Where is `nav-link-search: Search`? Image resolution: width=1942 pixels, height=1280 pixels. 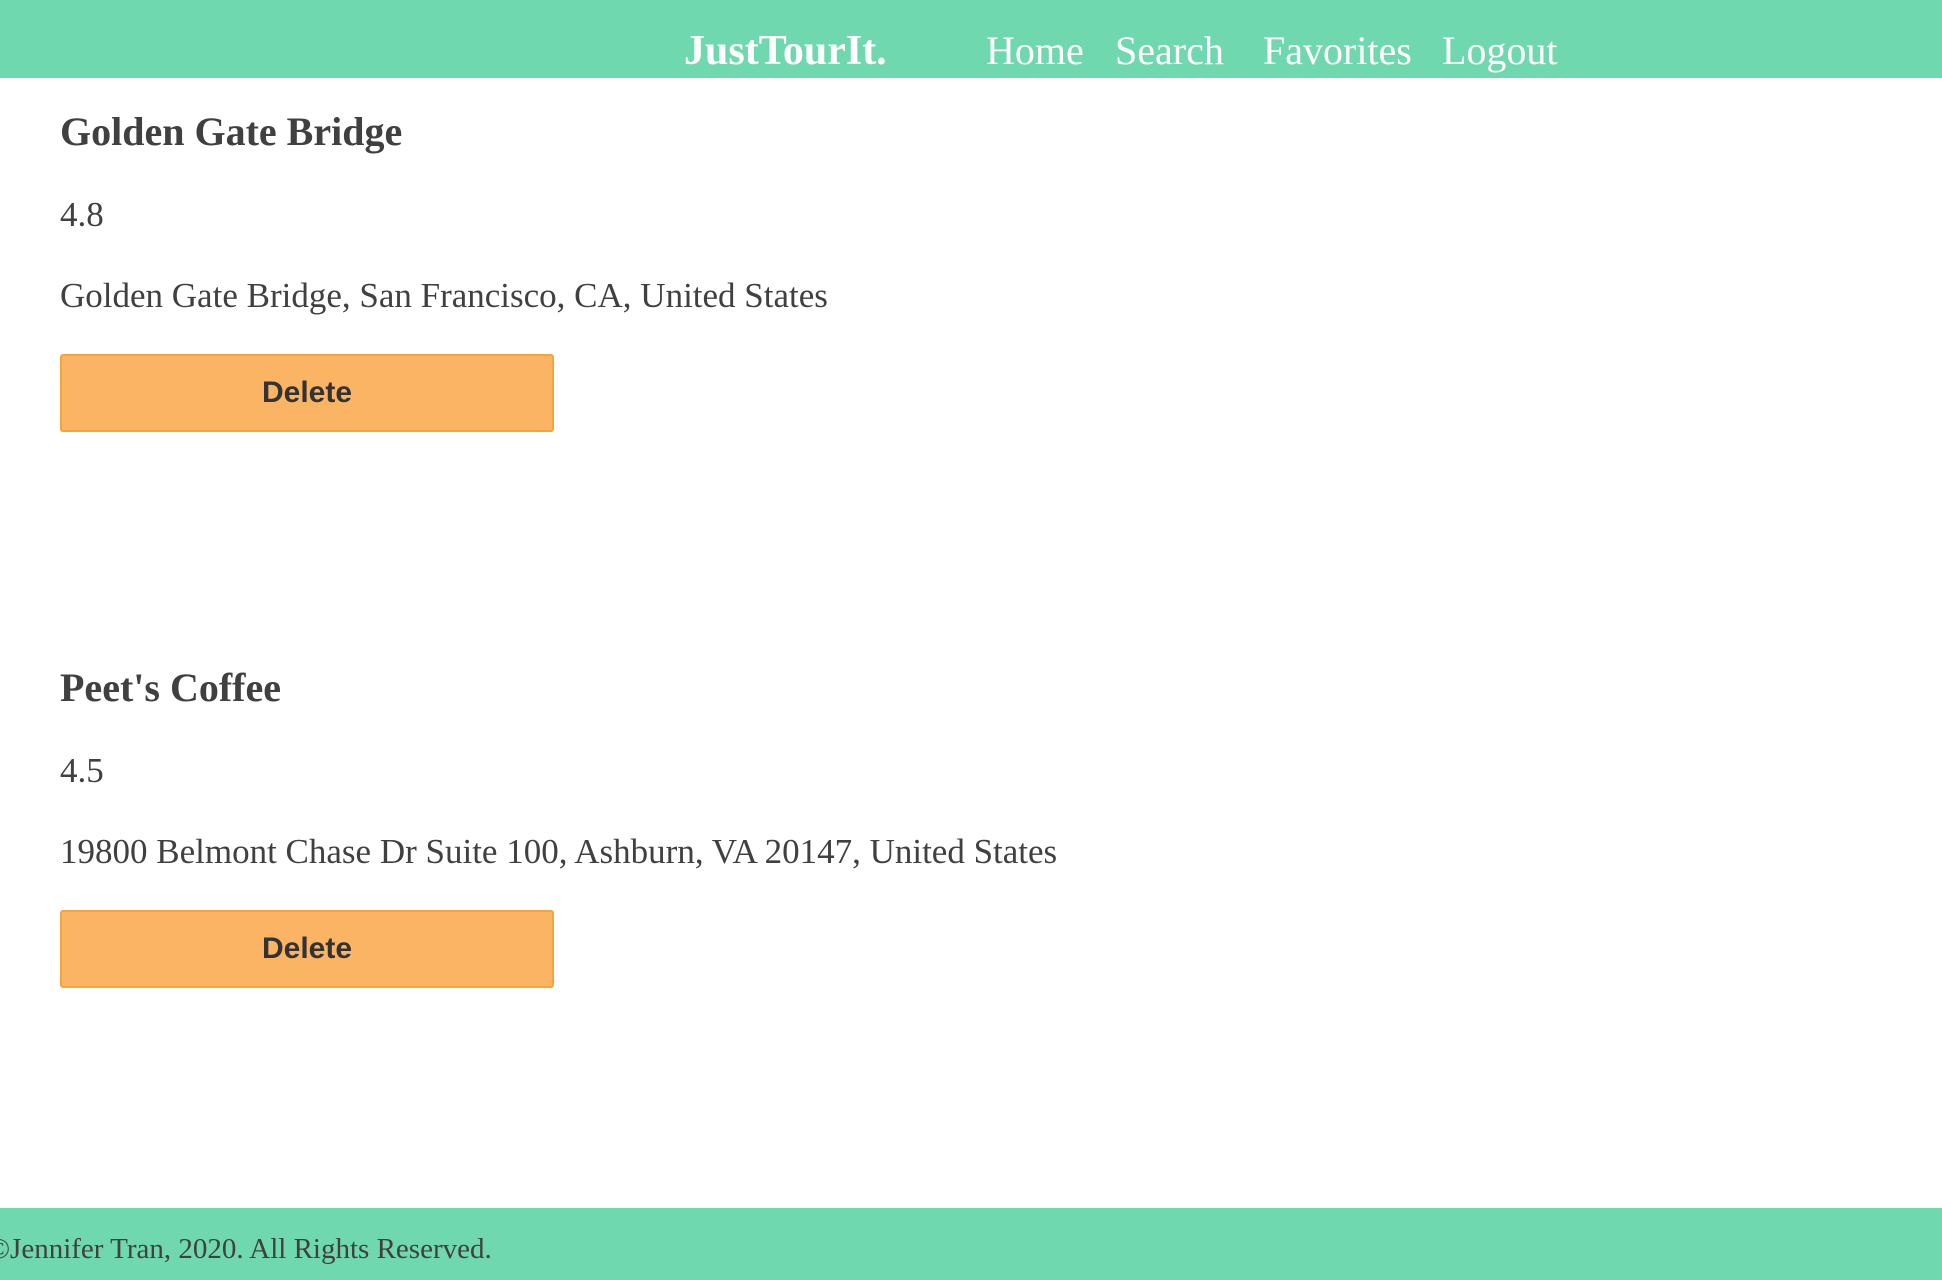 nav-link-search: Search is located at coordinates (1169, 51).